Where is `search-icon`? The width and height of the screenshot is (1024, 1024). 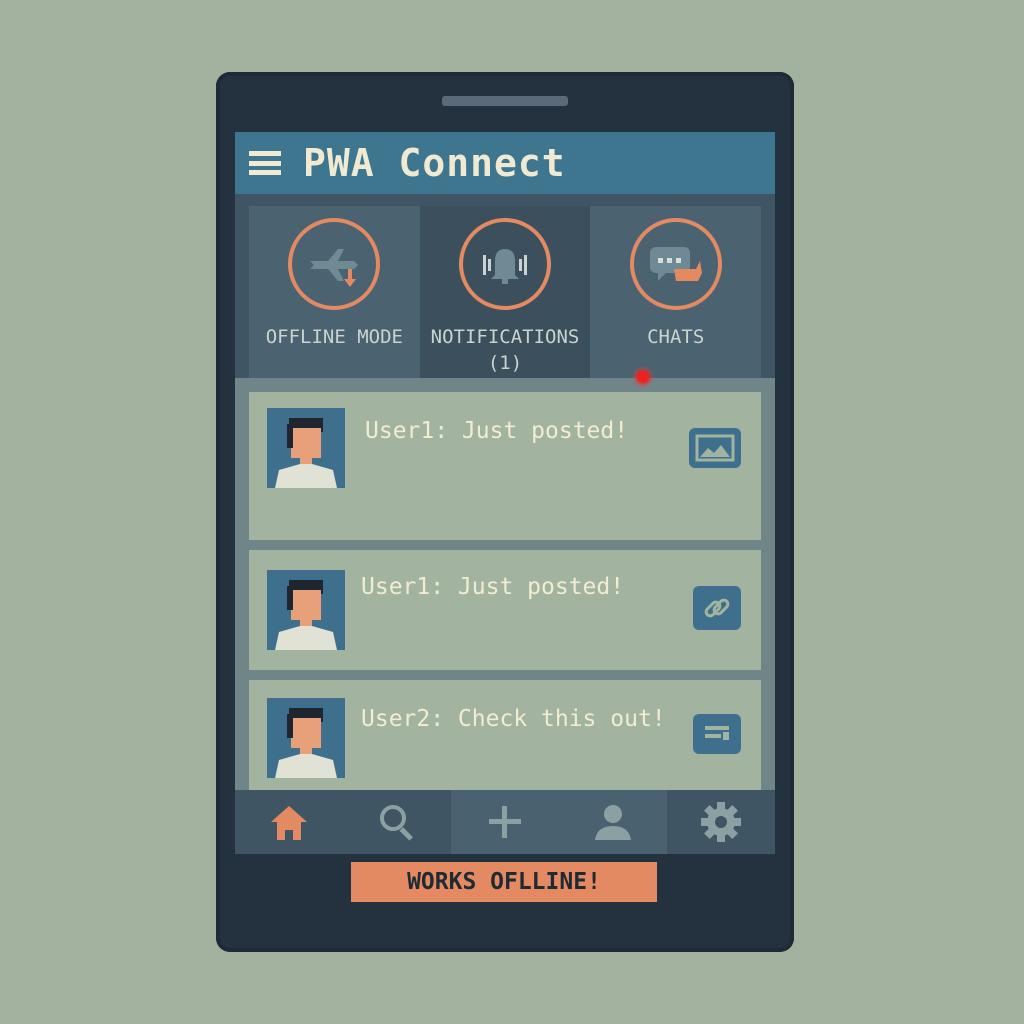
search-icon is located at coordinates (396, 823).